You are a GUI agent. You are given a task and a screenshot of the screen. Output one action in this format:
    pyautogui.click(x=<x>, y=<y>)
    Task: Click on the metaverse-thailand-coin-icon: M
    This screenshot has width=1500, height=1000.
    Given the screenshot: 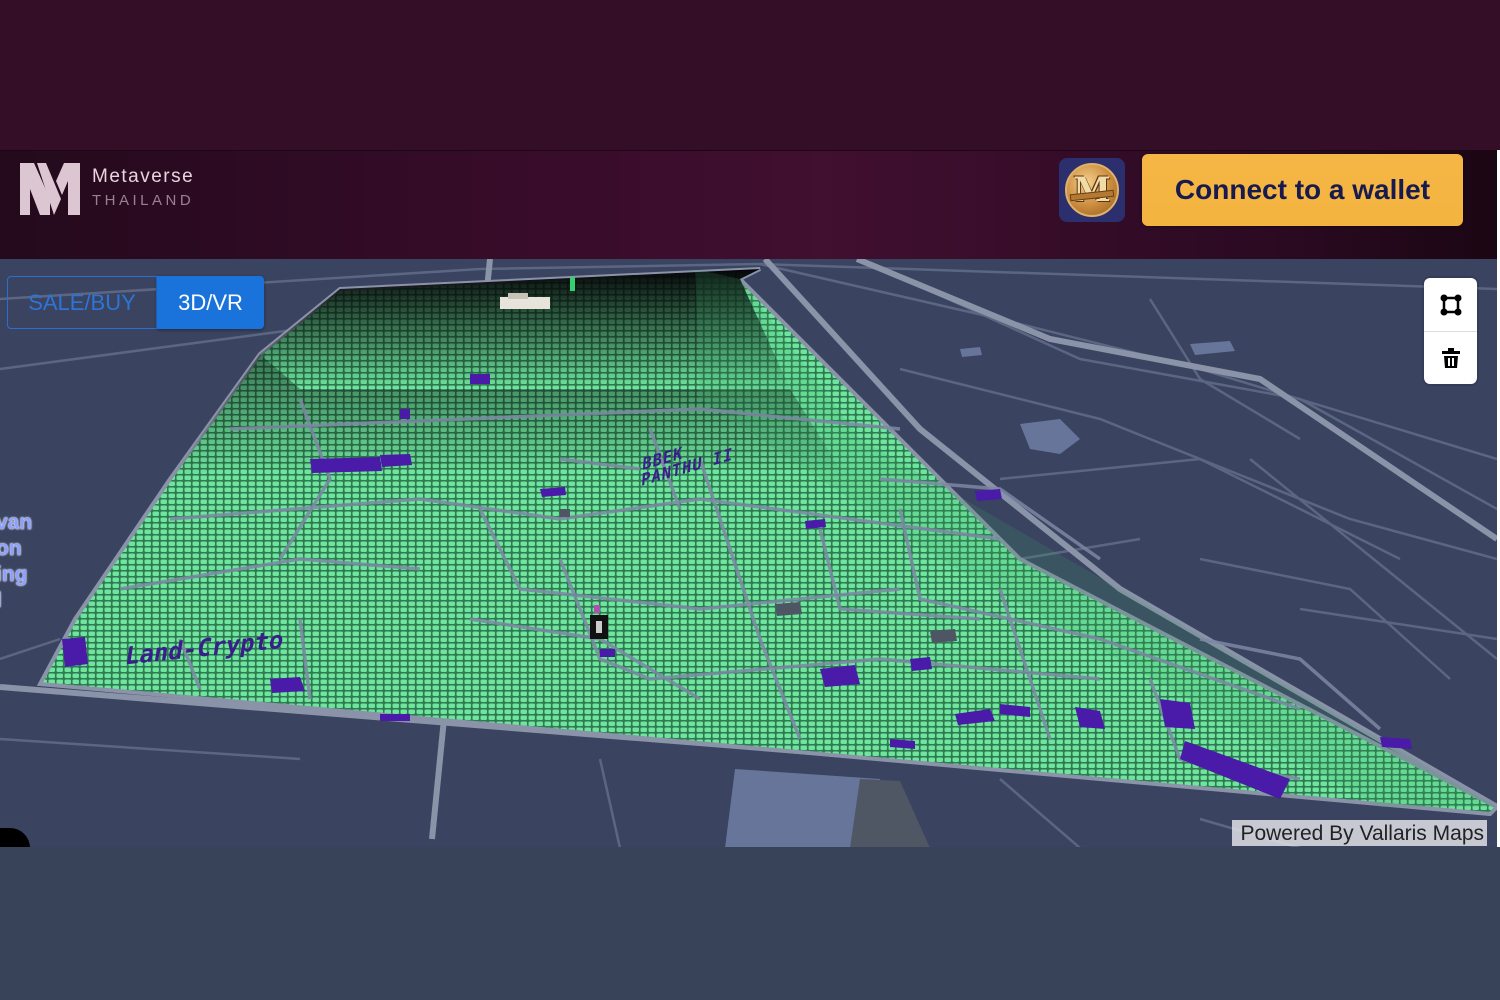 What is the action you would take?
    pyautogui.click(x=1092, y=190)
    